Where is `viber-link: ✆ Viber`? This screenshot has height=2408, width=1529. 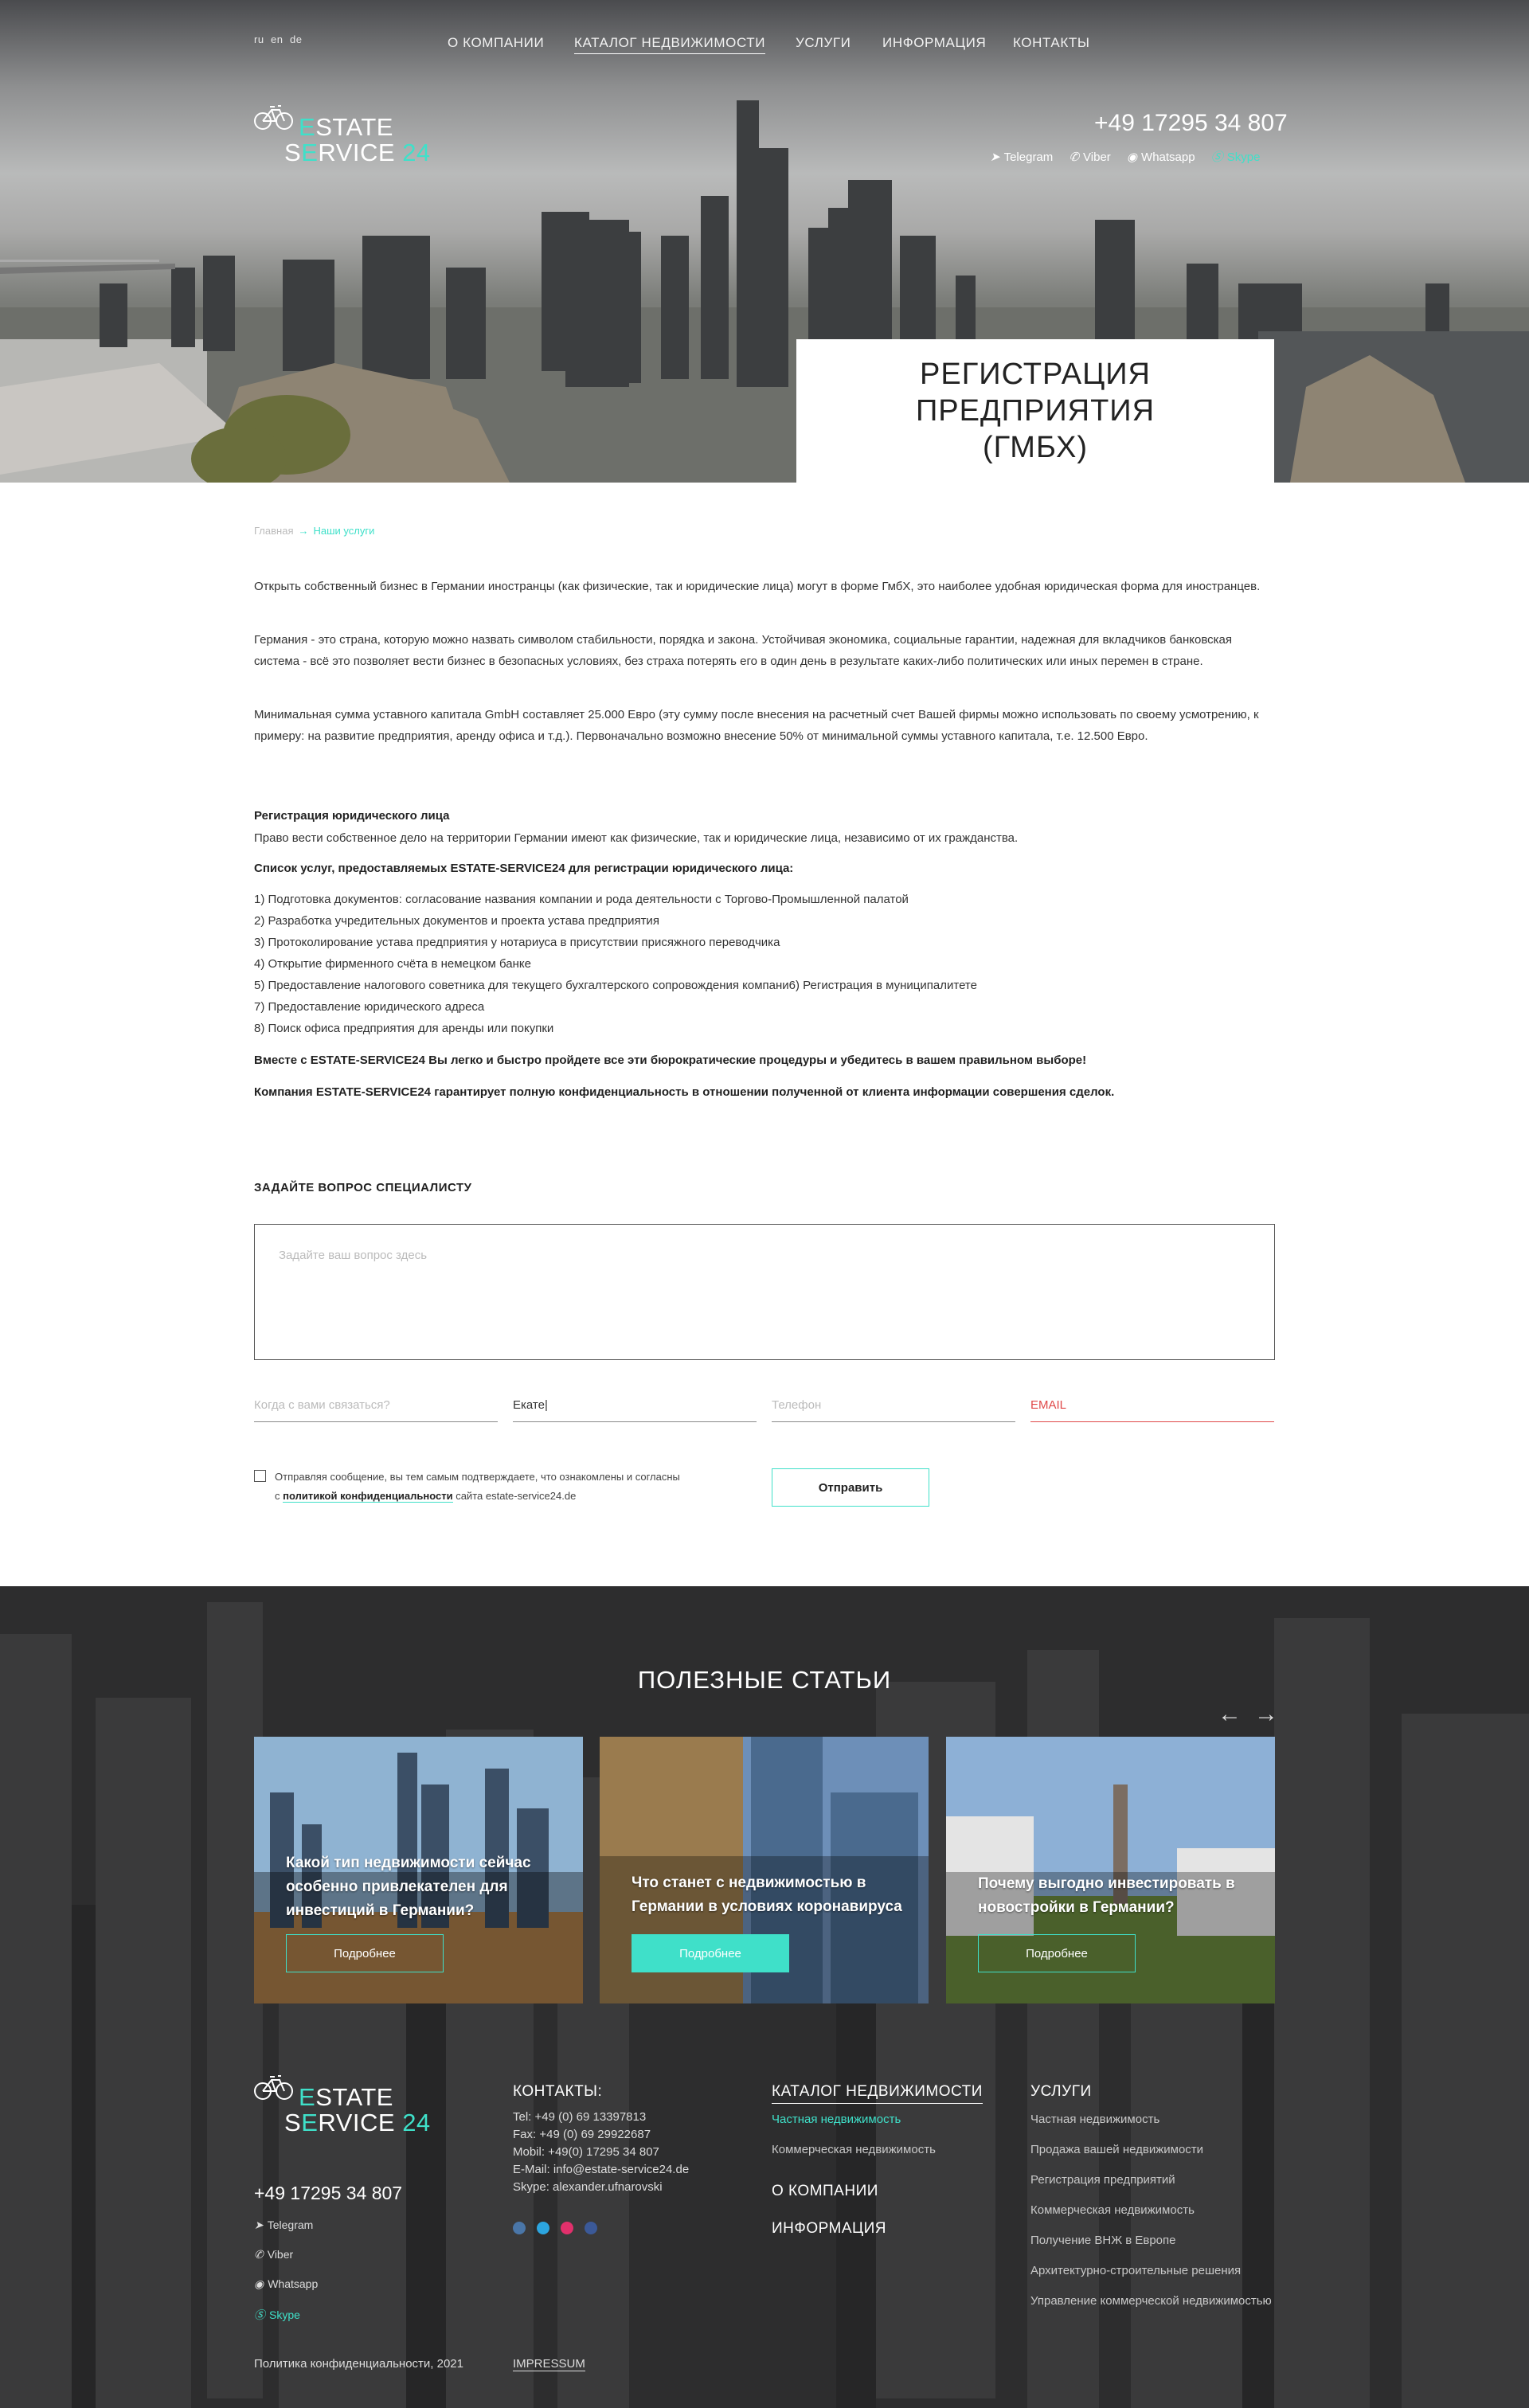
viber-link: ✆ Viber is located at coordinates (1089, 157).